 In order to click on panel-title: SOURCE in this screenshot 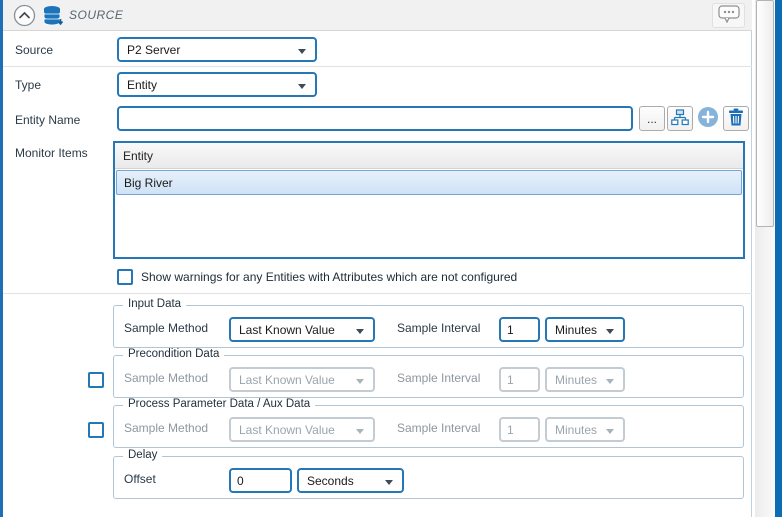, I will do `click(96, 15)`.